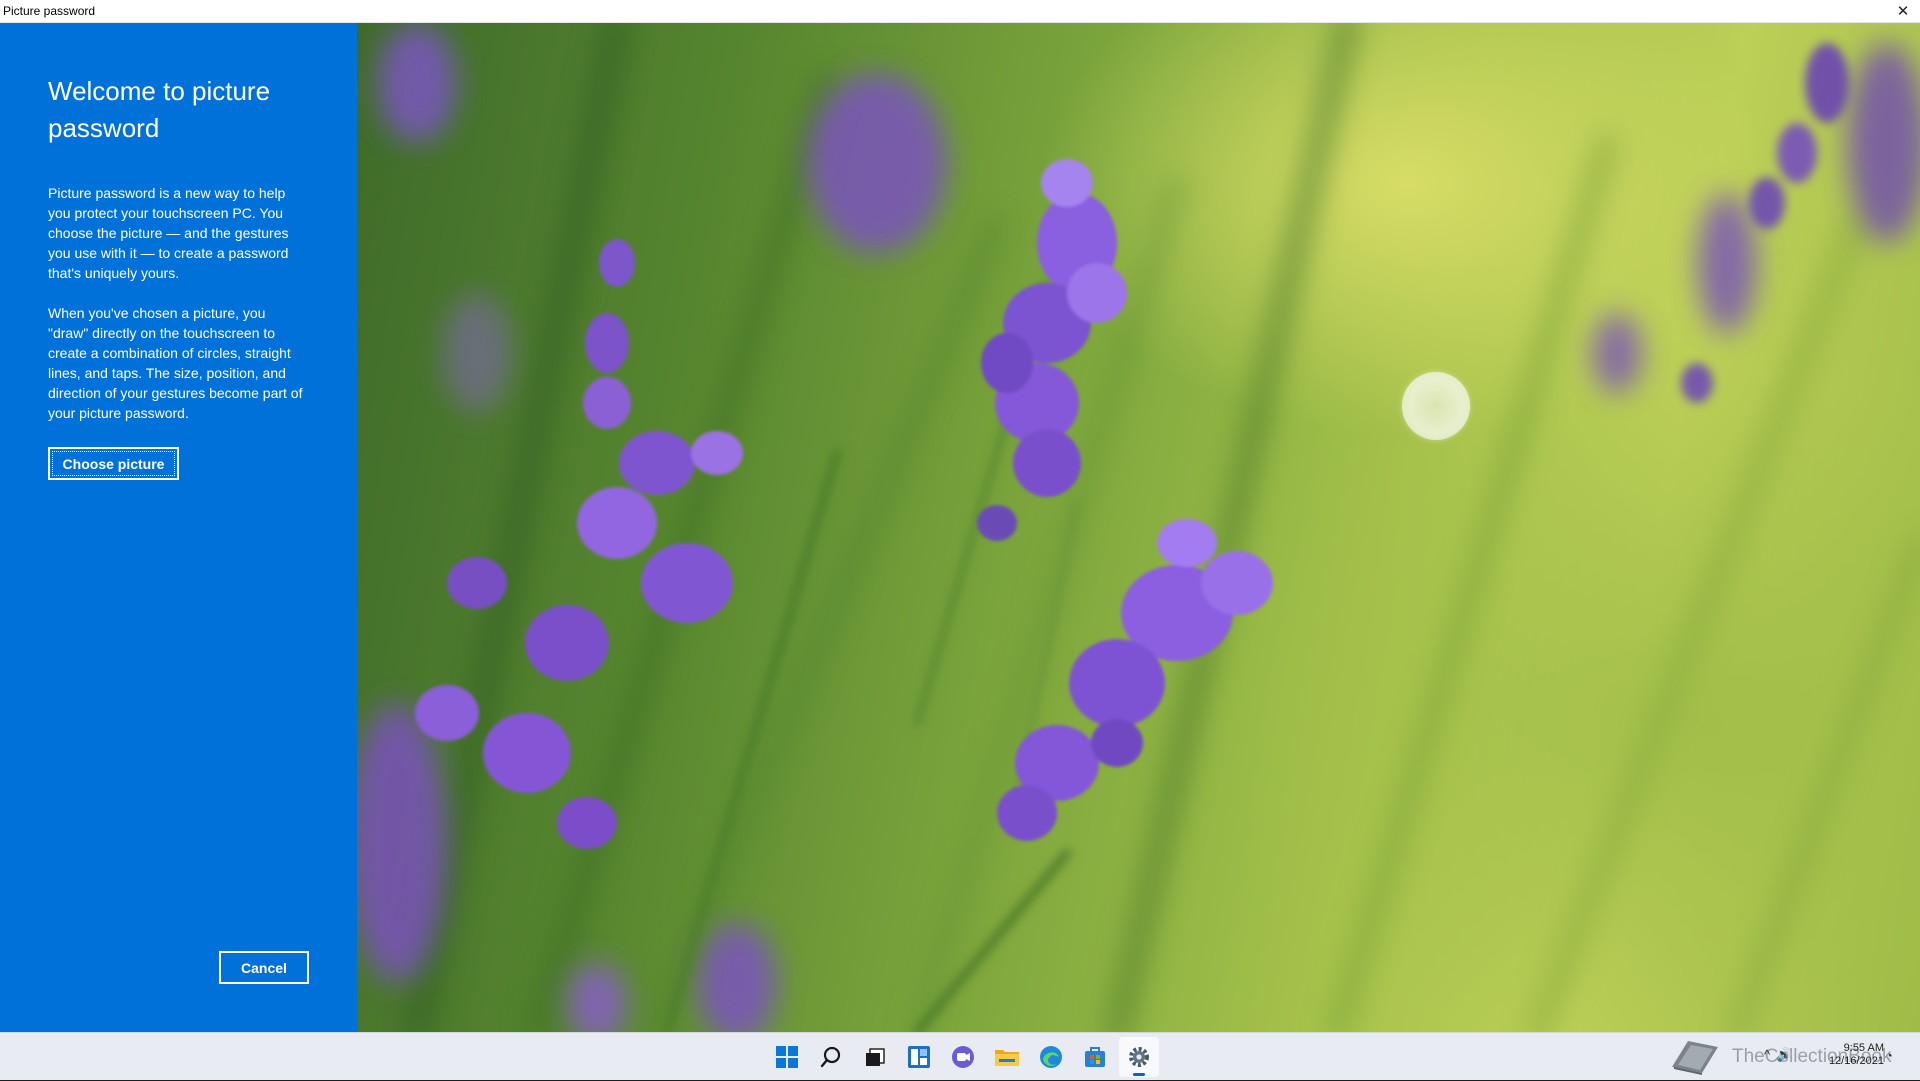 This screenshot has height=1081, width=1920. What do you see at coordinates (264, 967) in the screenshot?
I see `cancel-button: Cancel` at bounding box center [264, 967].